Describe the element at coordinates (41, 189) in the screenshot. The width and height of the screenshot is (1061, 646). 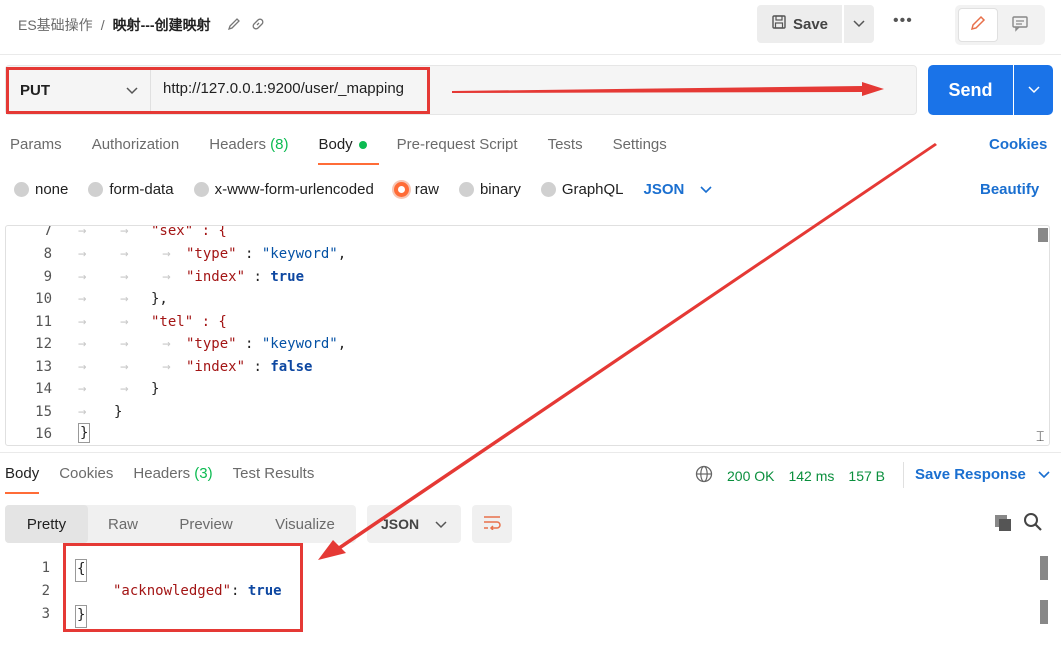
I see `radio-none: none` at that location.